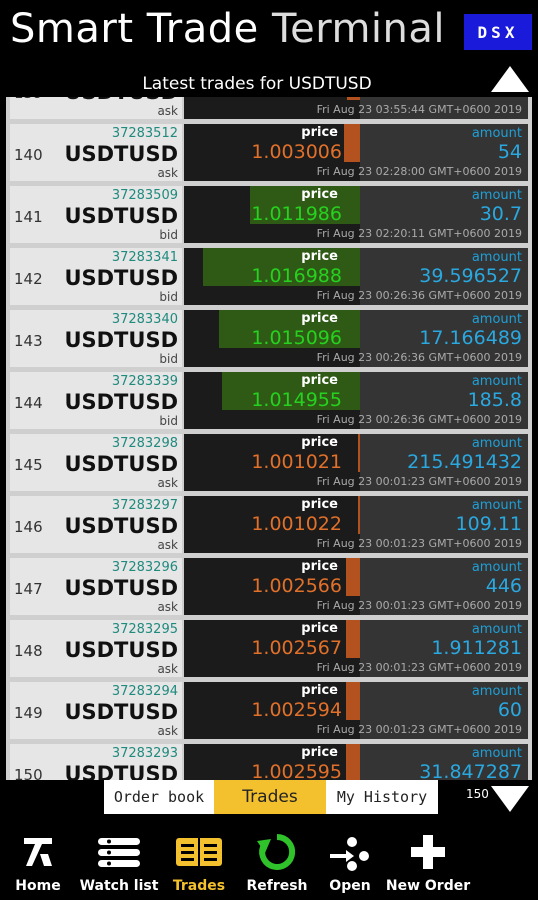 This screenshot has width=538, height=900. I want to click on nav-watch-list: Watch list, so click(119, 865).